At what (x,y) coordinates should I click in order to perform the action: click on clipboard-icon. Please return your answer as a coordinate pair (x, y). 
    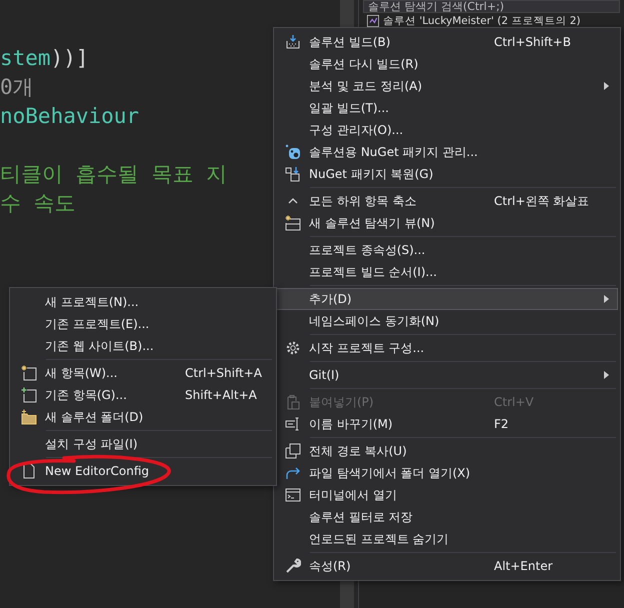
    Looking at the image, I should click on (293, 402).